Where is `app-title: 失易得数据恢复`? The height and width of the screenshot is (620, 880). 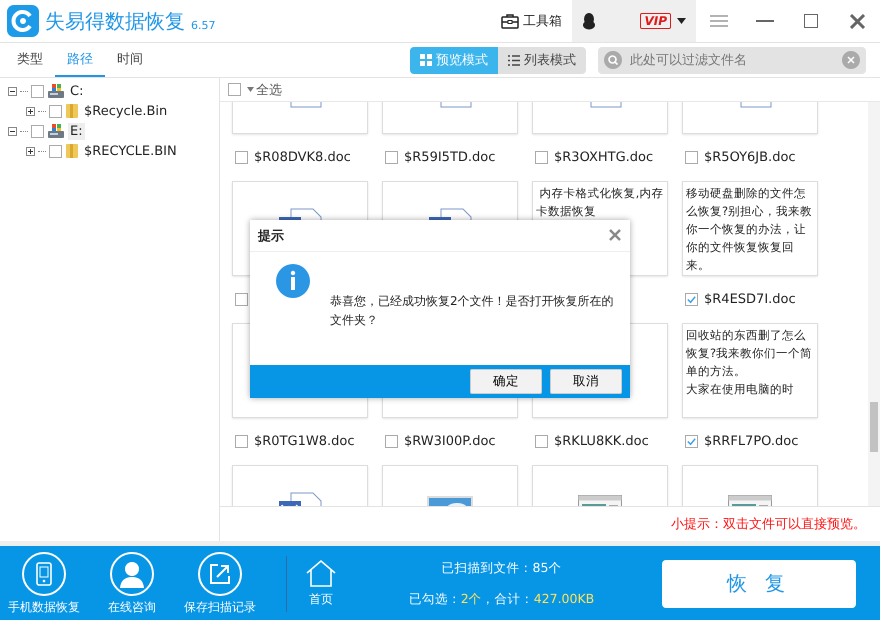 app-title: 失易得数据恢复 is located at coordinates (115, 21).